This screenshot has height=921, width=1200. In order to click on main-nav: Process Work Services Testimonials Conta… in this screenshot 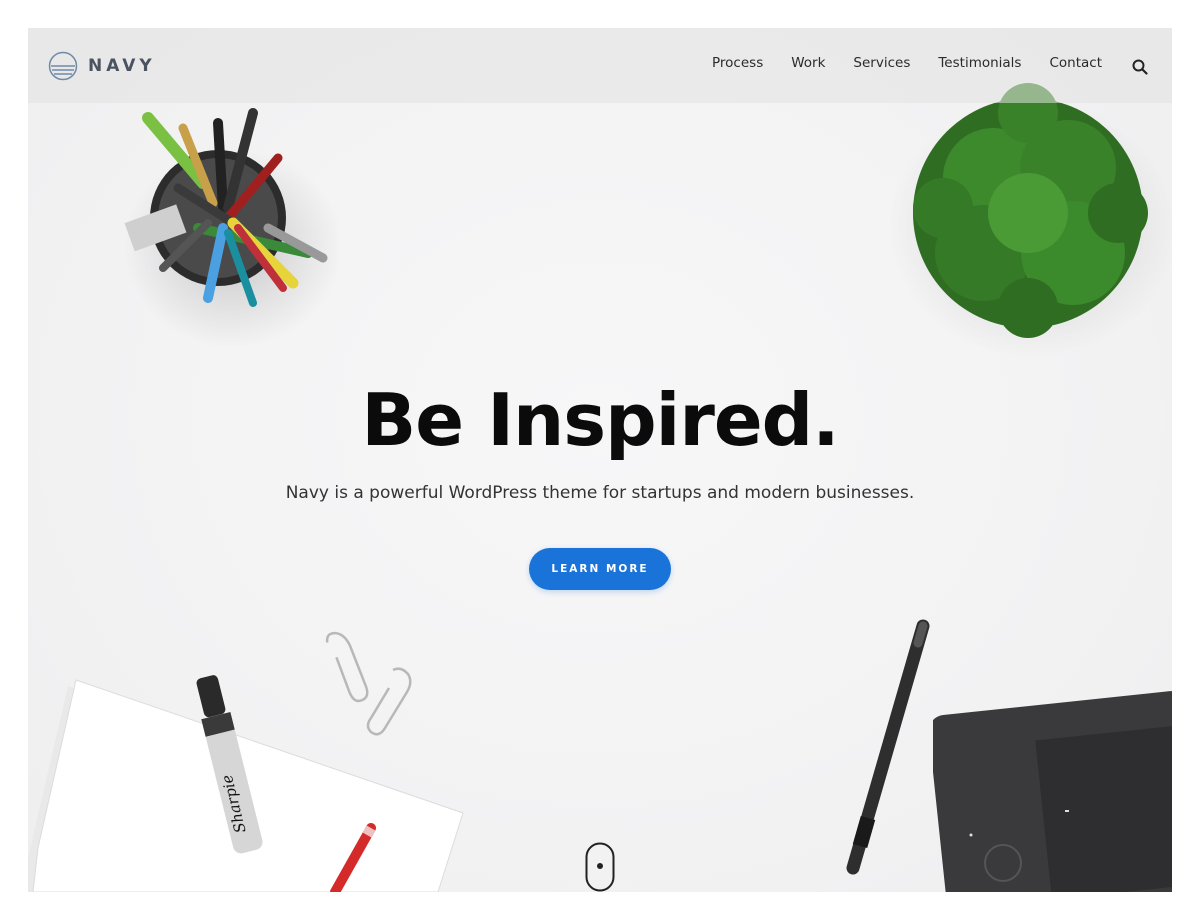, I will do `click(893, 63)`.